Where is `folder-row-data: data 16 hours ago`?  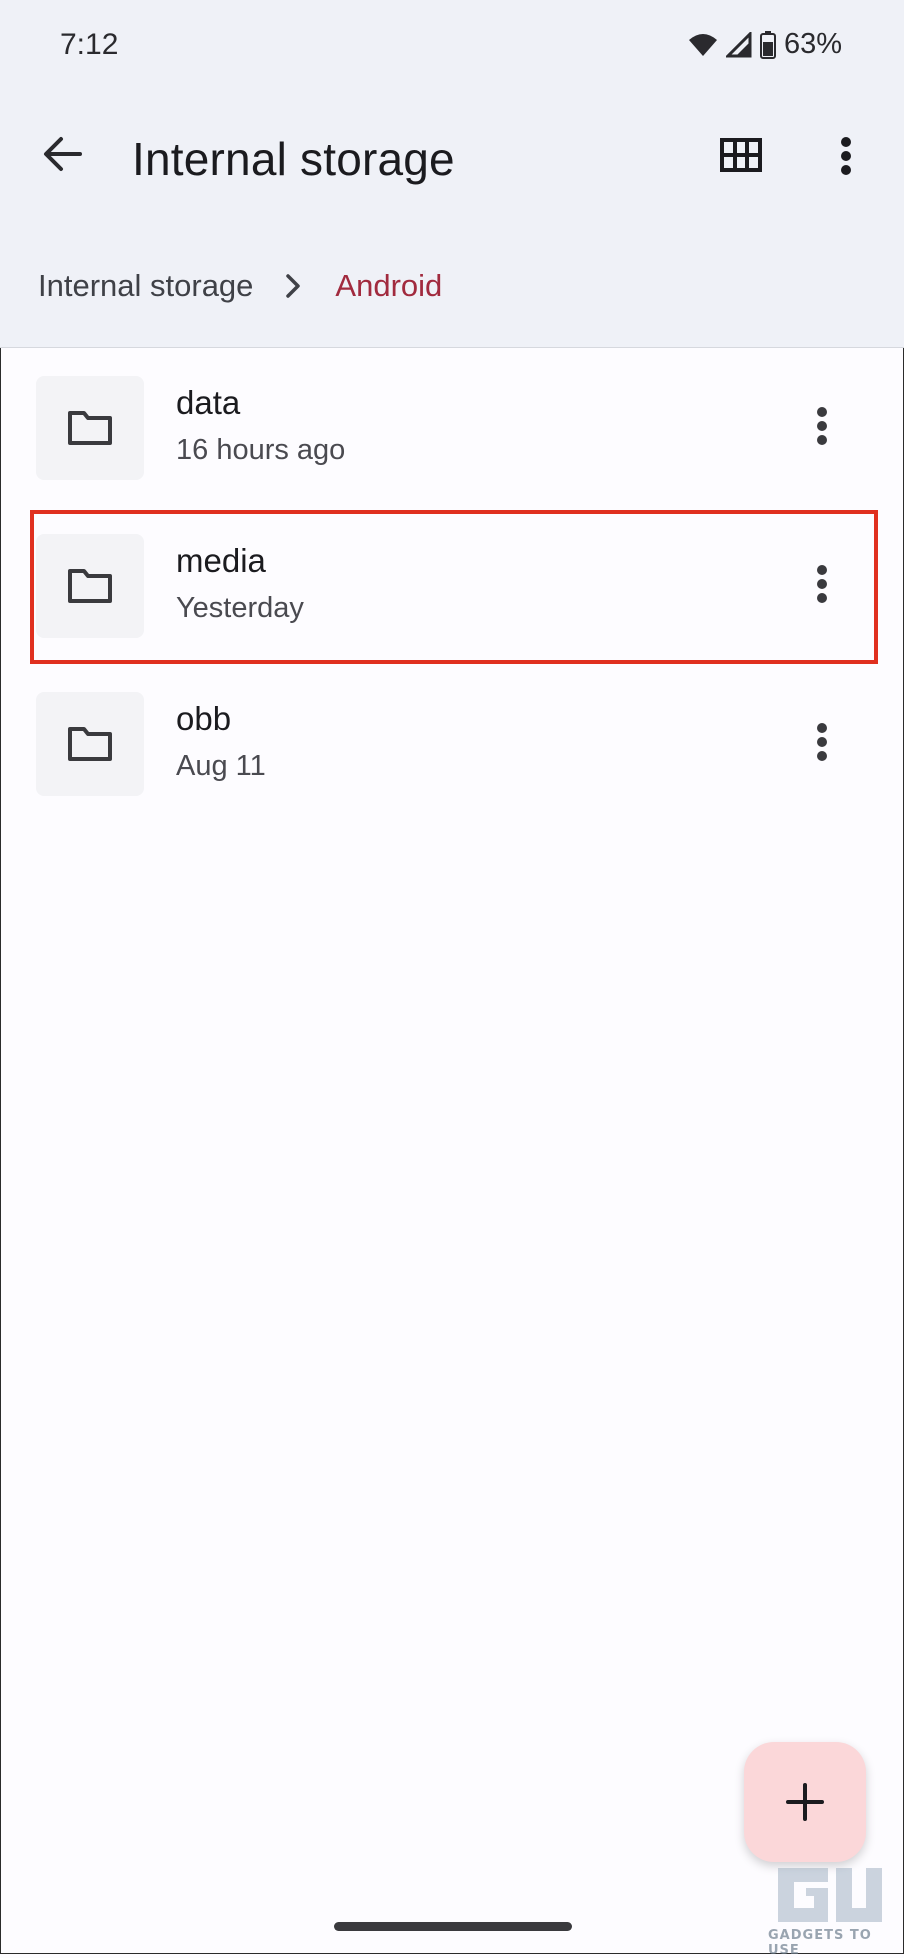 folder-row-data: data 16 hours ago is located at coordinates (452, 414).